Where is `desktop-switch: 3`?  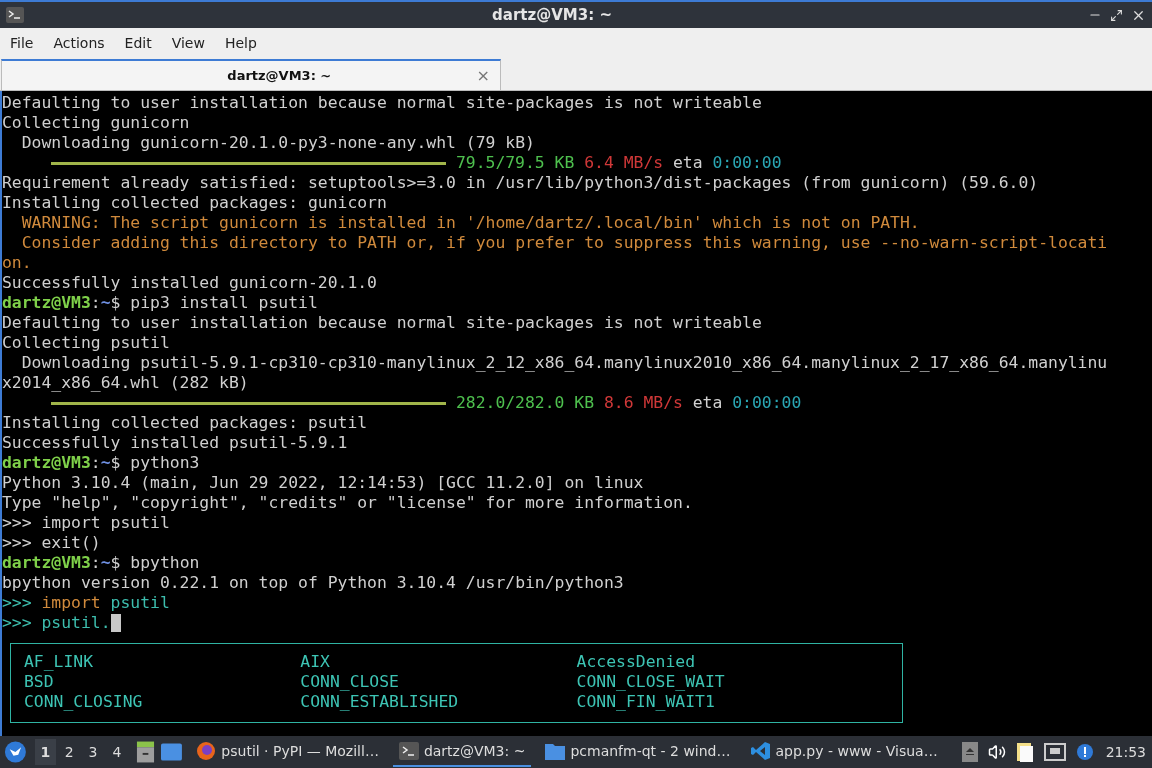
desktop-switch: 3 is located at coordinates (93, 752).